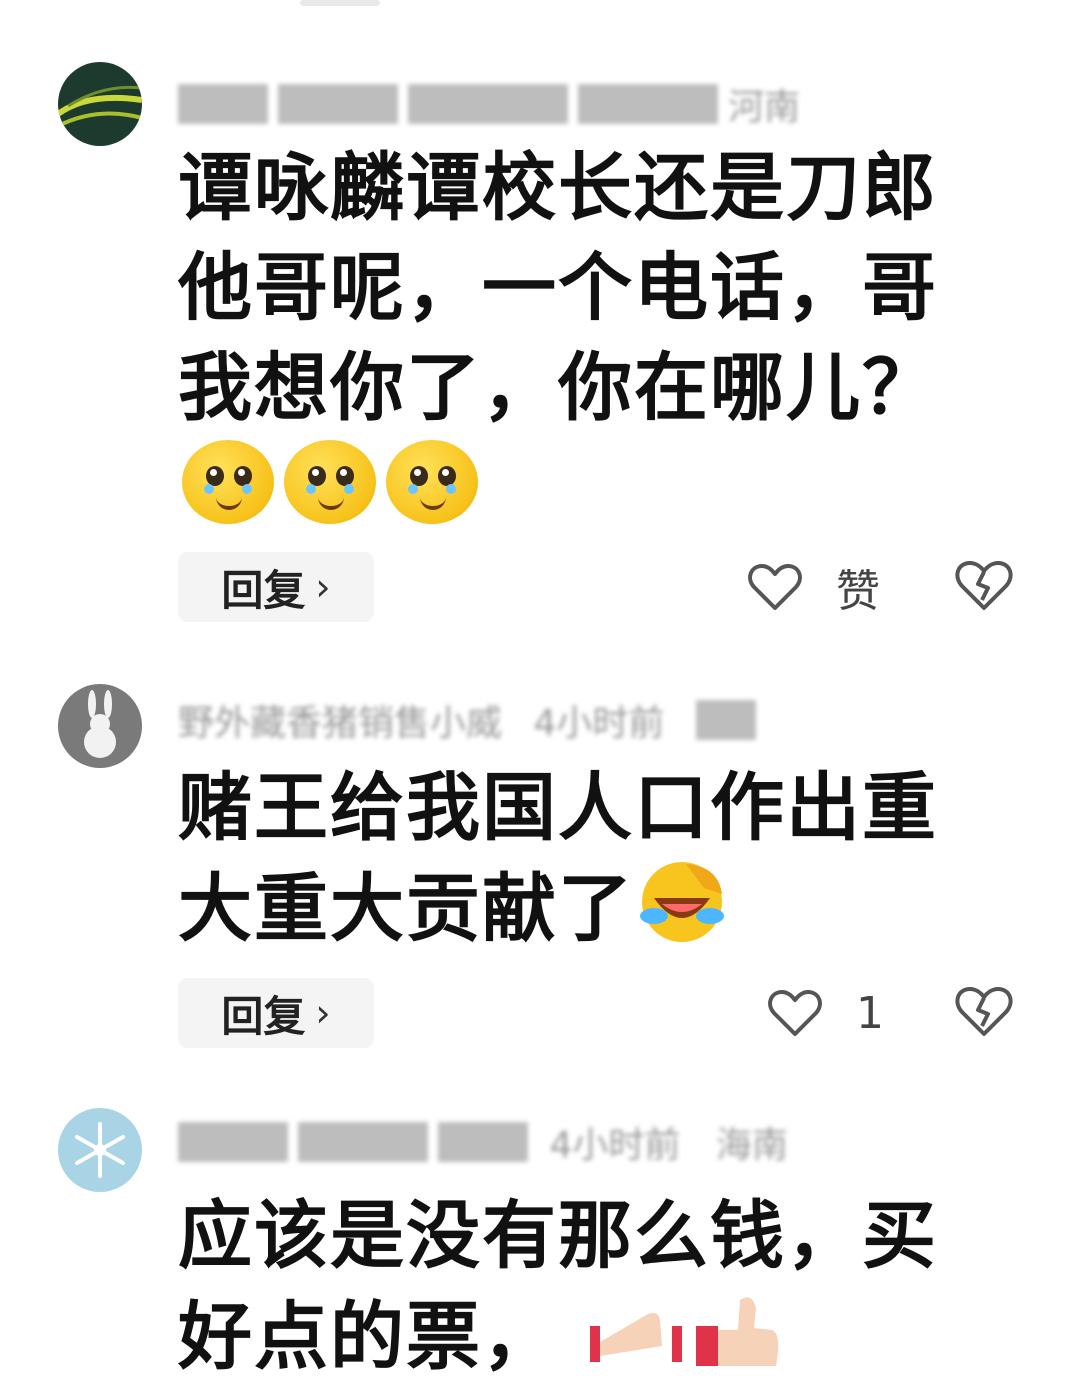 Image resolution: width=1080 pixels, height=1393 pixels. I want to click on comment-location: 海南, so click(751, 1145).